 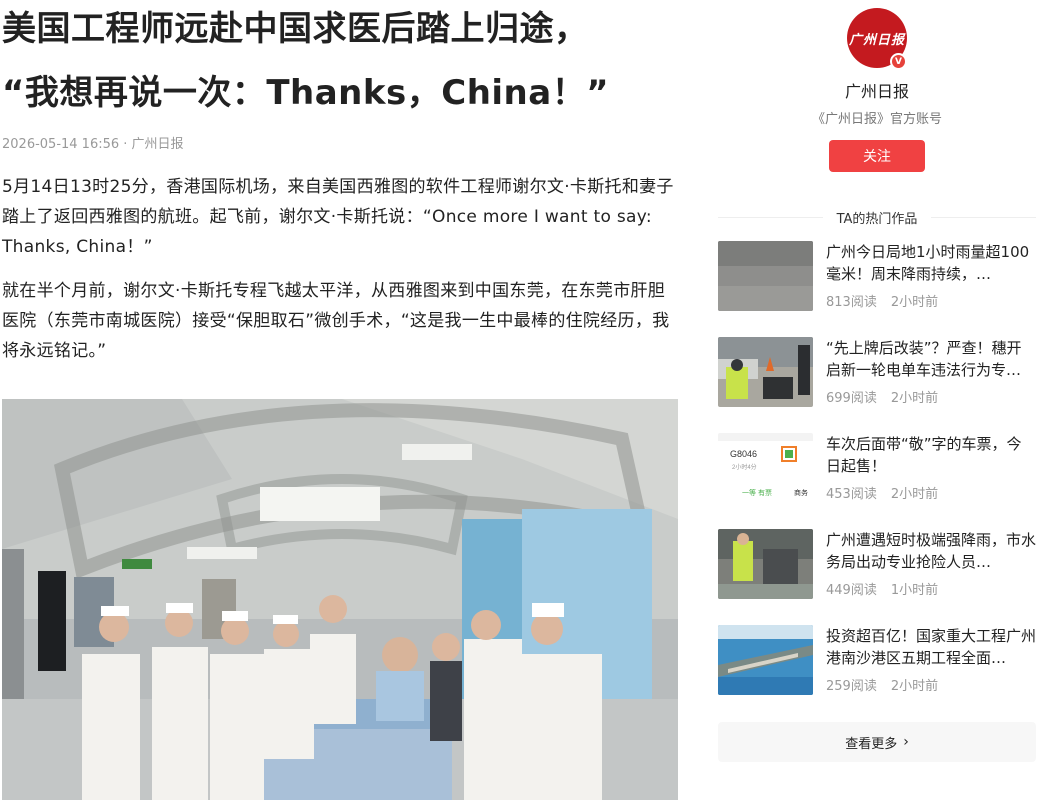 I want to click on article-title-line-2: “我想再说一次：Thanks，China！”, so click(x=306, y=93).